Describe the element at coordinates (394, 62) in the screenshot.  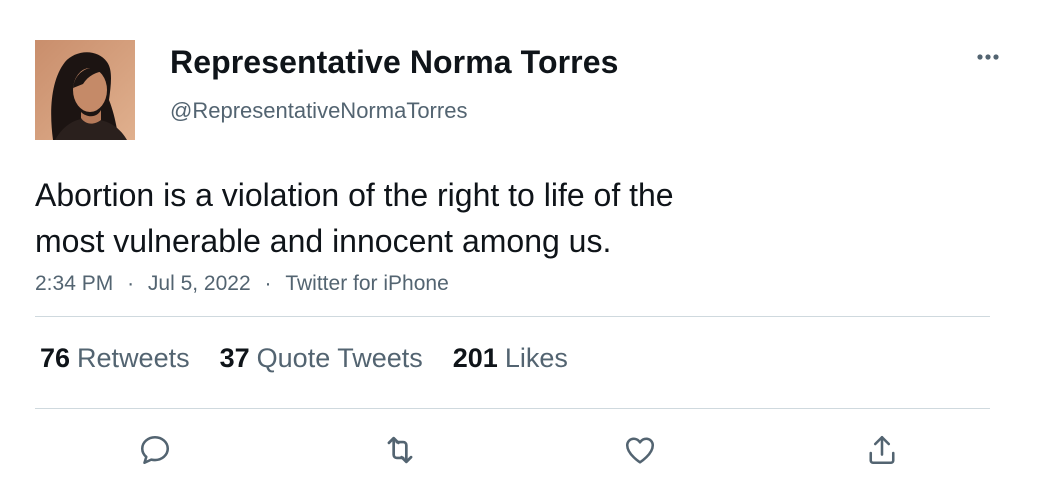
I see `display-name: Representative Norma Torres` at that location.